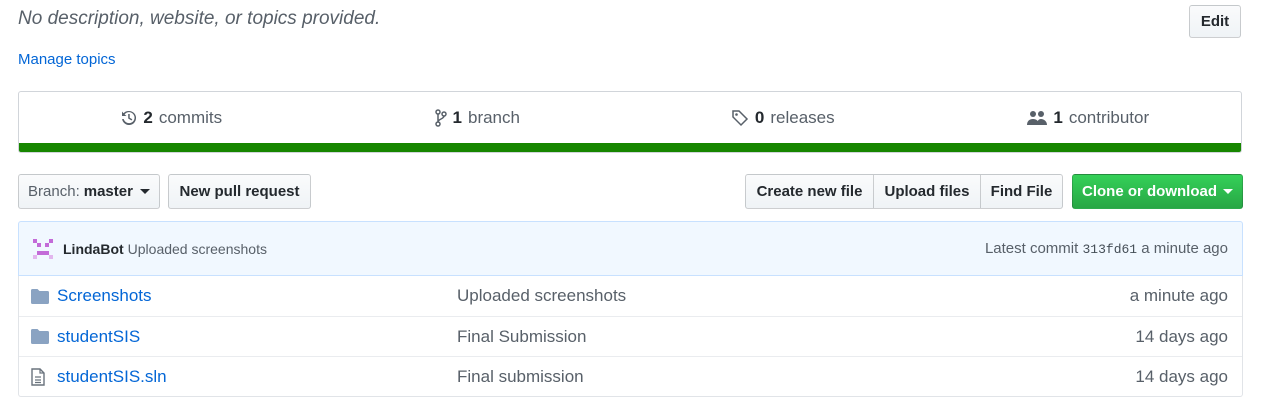  Describe the element at coordinates (54, 191) in the screenshot. I see `branch-prefix: Branch:` at that location.